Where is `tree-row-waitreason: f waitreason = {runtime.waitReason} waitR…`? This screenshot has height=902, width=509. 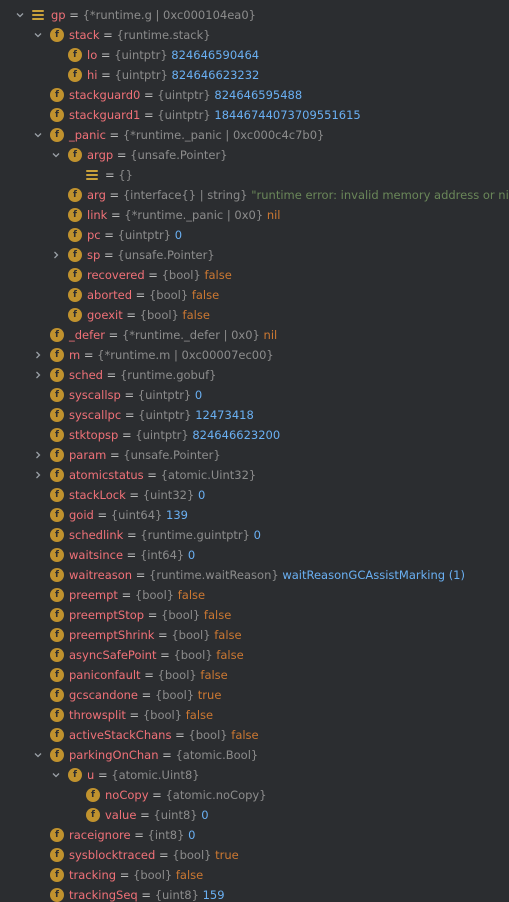 tree-row-waitreason: f waitreason = {runtime.waitReason} waitR… is located at coordinates (254, 575).